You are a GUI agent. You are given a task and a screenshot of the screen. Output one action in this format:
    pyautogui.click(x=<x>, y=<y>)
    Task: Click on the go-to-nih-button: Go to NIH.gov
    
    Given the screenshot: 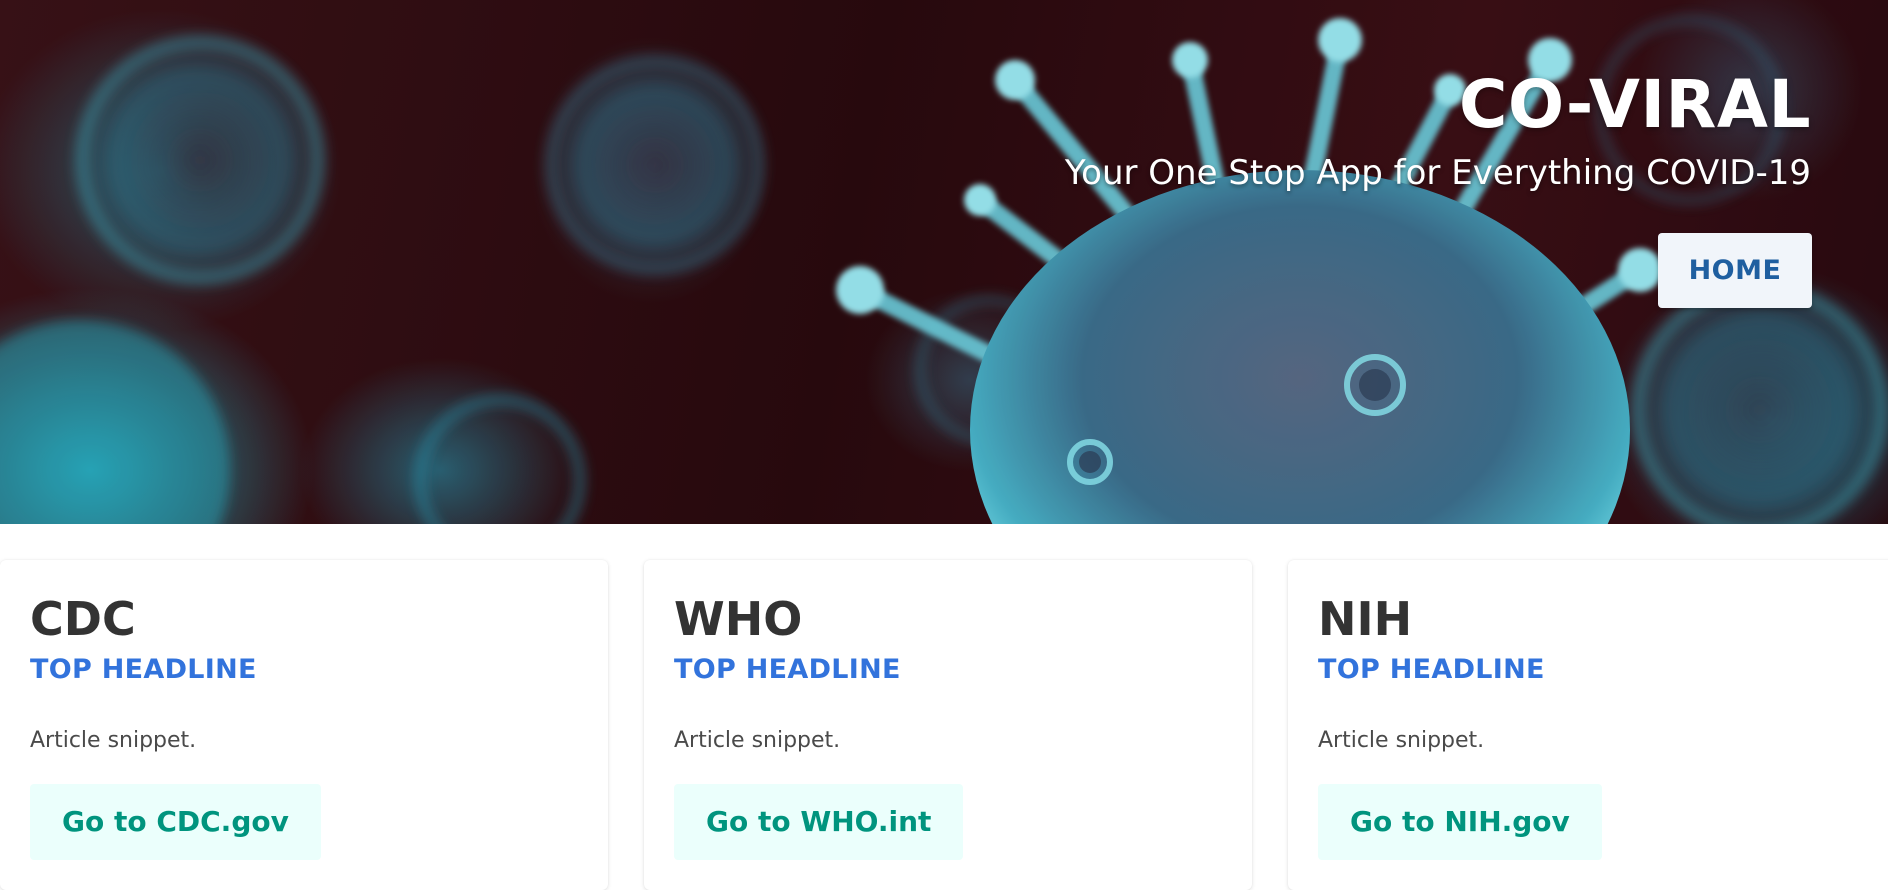 What is the action you would take?
    pyautogui.click(x=1460, y=822)
    